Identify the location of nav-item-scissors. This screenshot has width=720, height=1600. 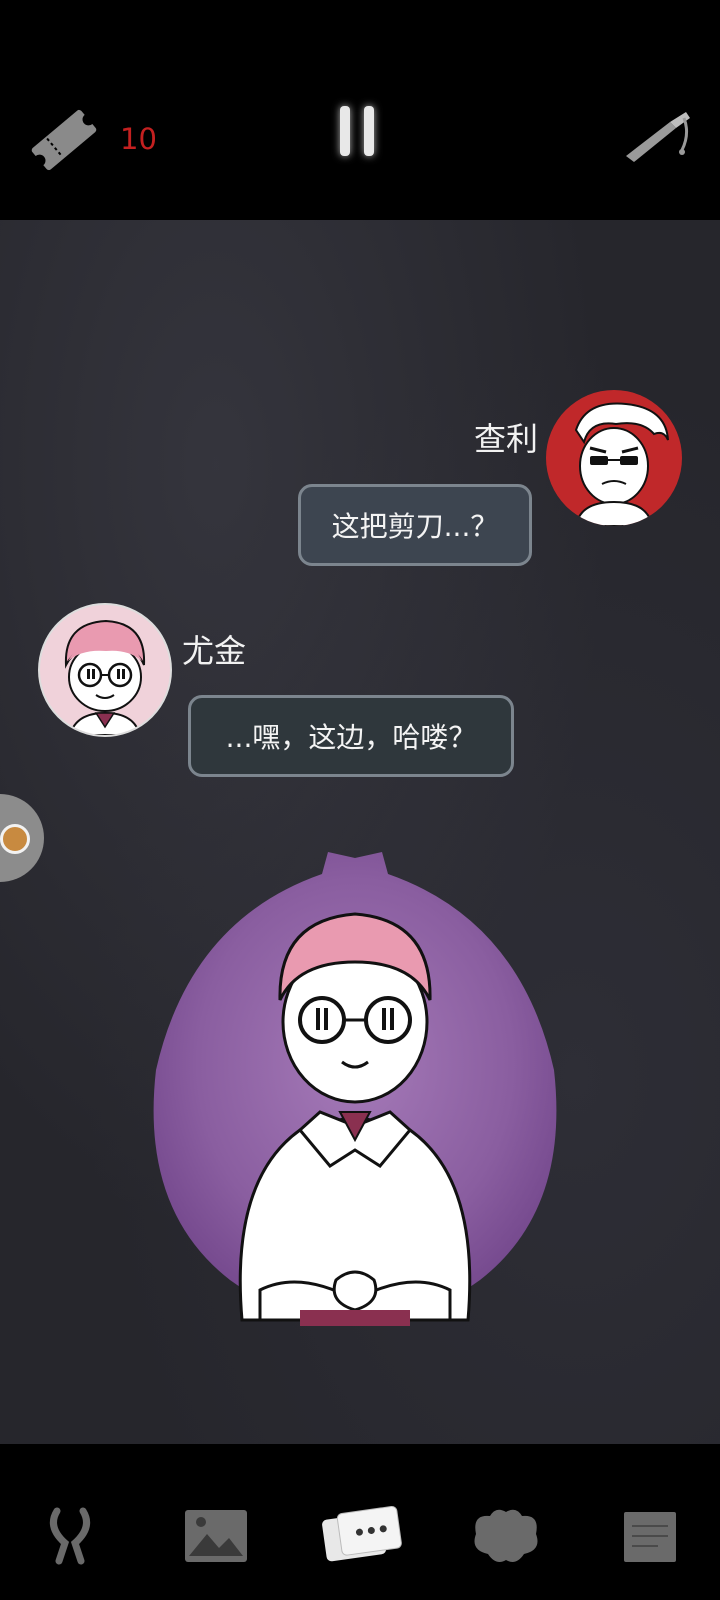
(70, 1536).